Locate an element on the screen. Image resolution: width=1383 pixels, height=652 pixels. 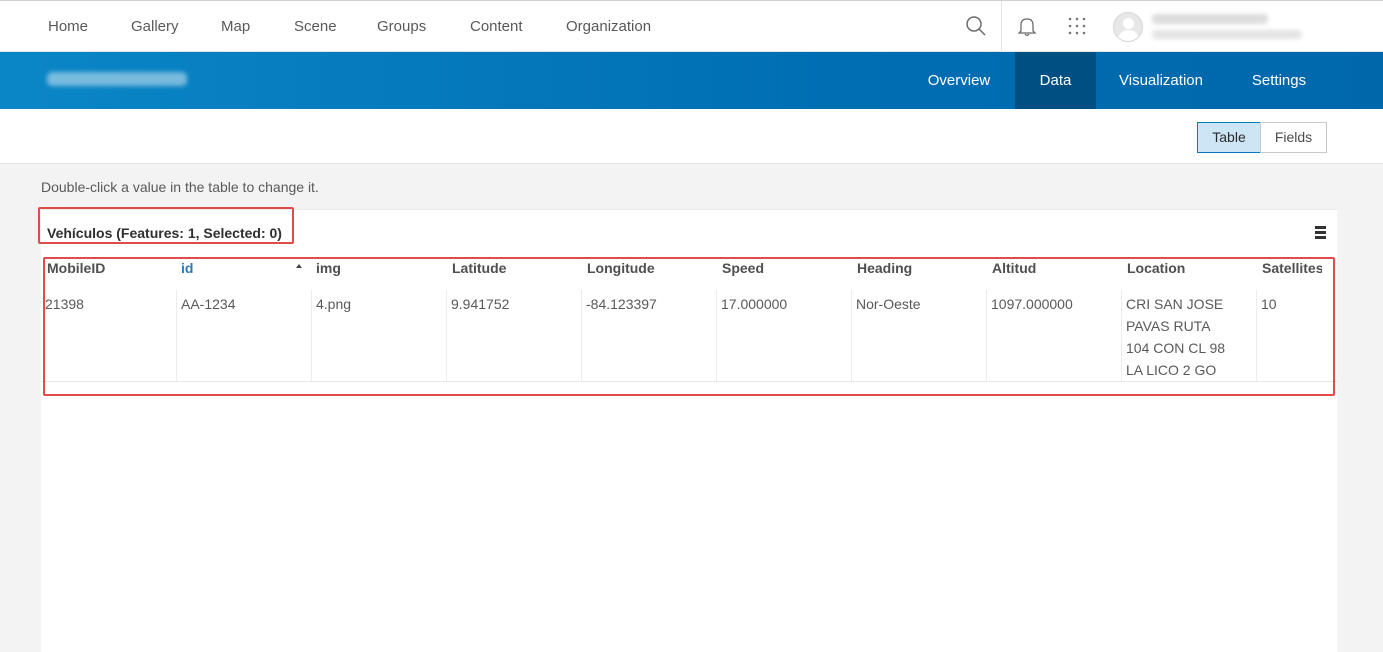
cell-altitud: 1097.000000 is located at coordinates (1032, 304).